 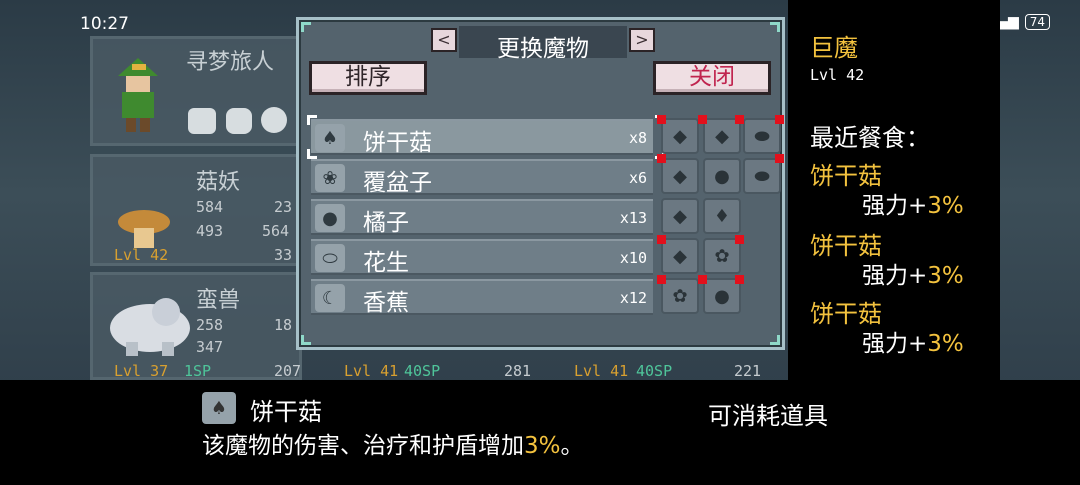 I want to click on bg-card-1-v2: 564, so click(x=276, y=231).